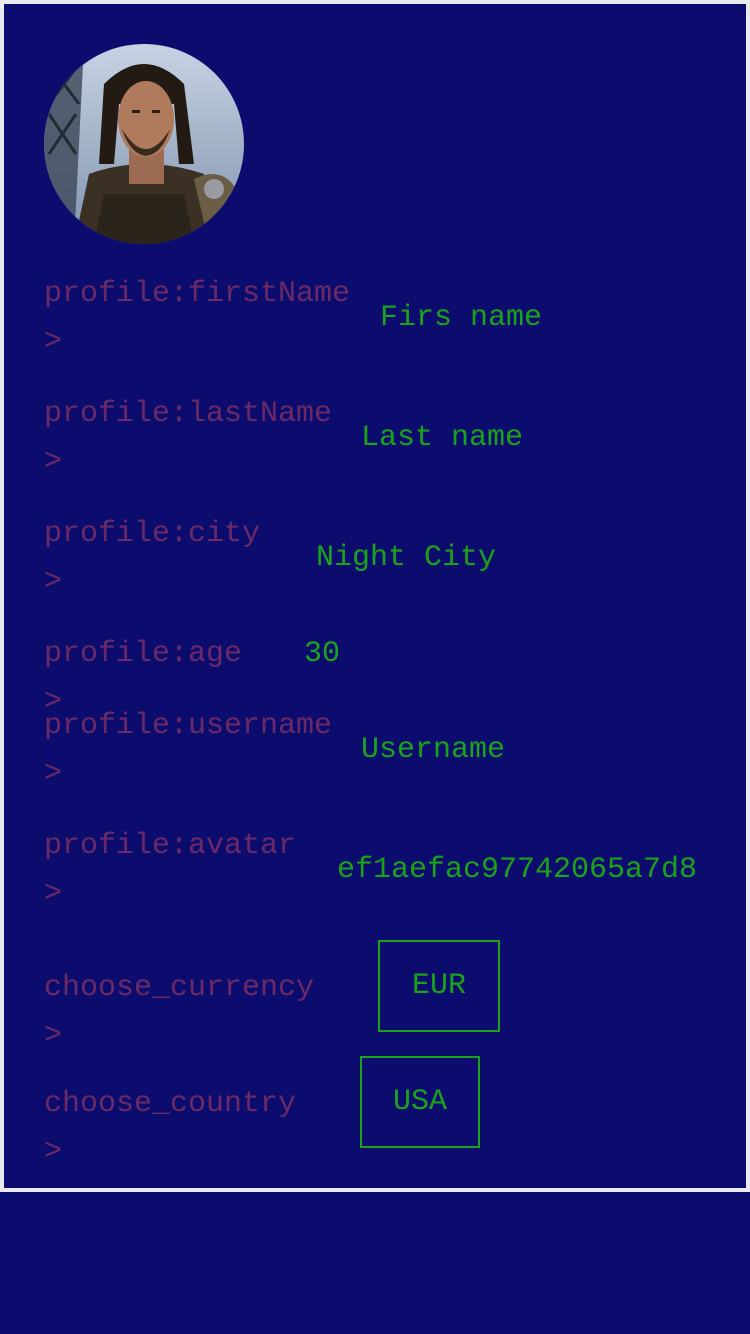 The height and width of the screenshot is (1334, 750). Describe the element at coordinates (521, 870) in the screenshot. I see `avatar-value: ef1aefac97742065a7d8` at that location.